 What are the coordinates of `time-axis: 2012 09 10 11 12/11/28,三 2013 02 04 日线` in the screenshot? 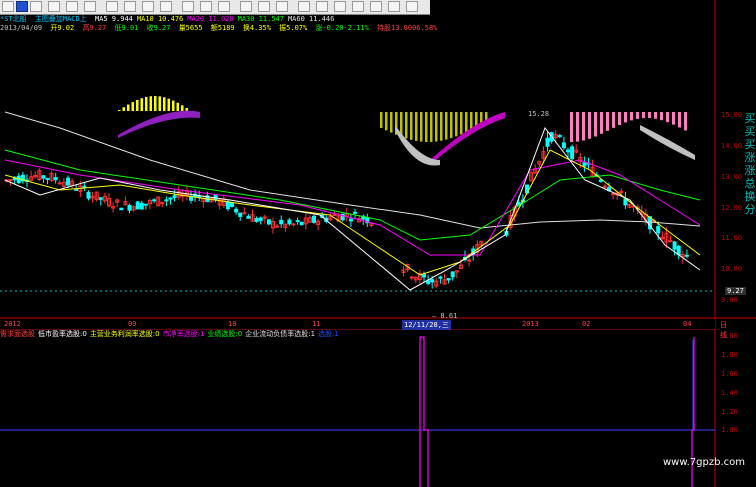 It's located at (363, 329).